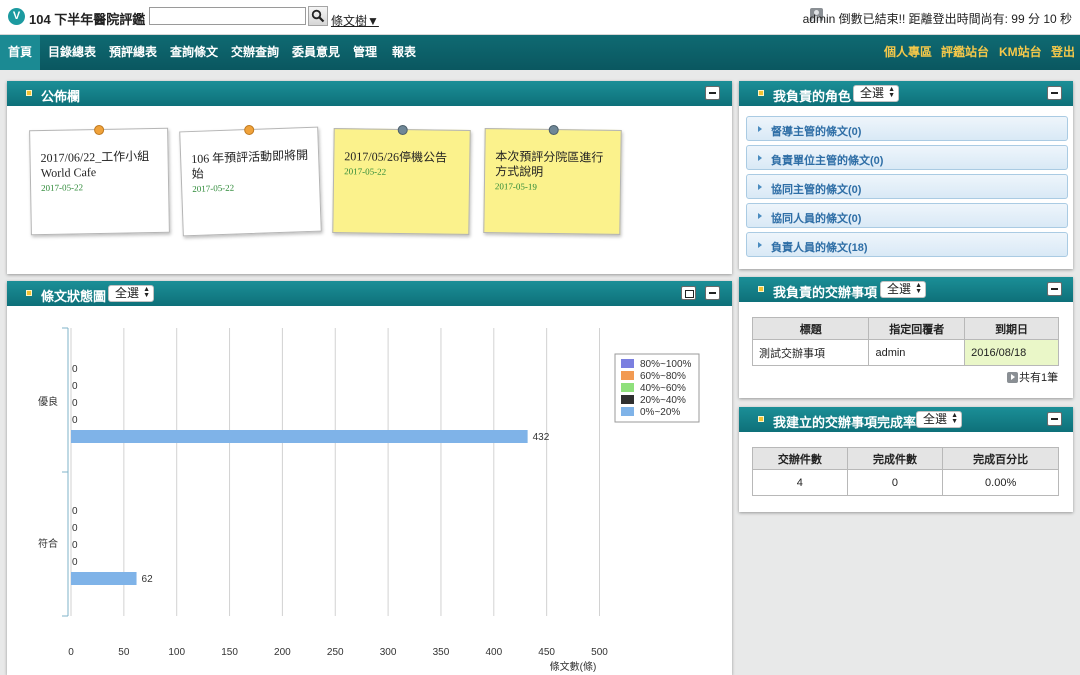  What do you see at coordinates (365, 52) in the screenshot?
I see `nav-admin: 管理` at bounding box center [365, 52].